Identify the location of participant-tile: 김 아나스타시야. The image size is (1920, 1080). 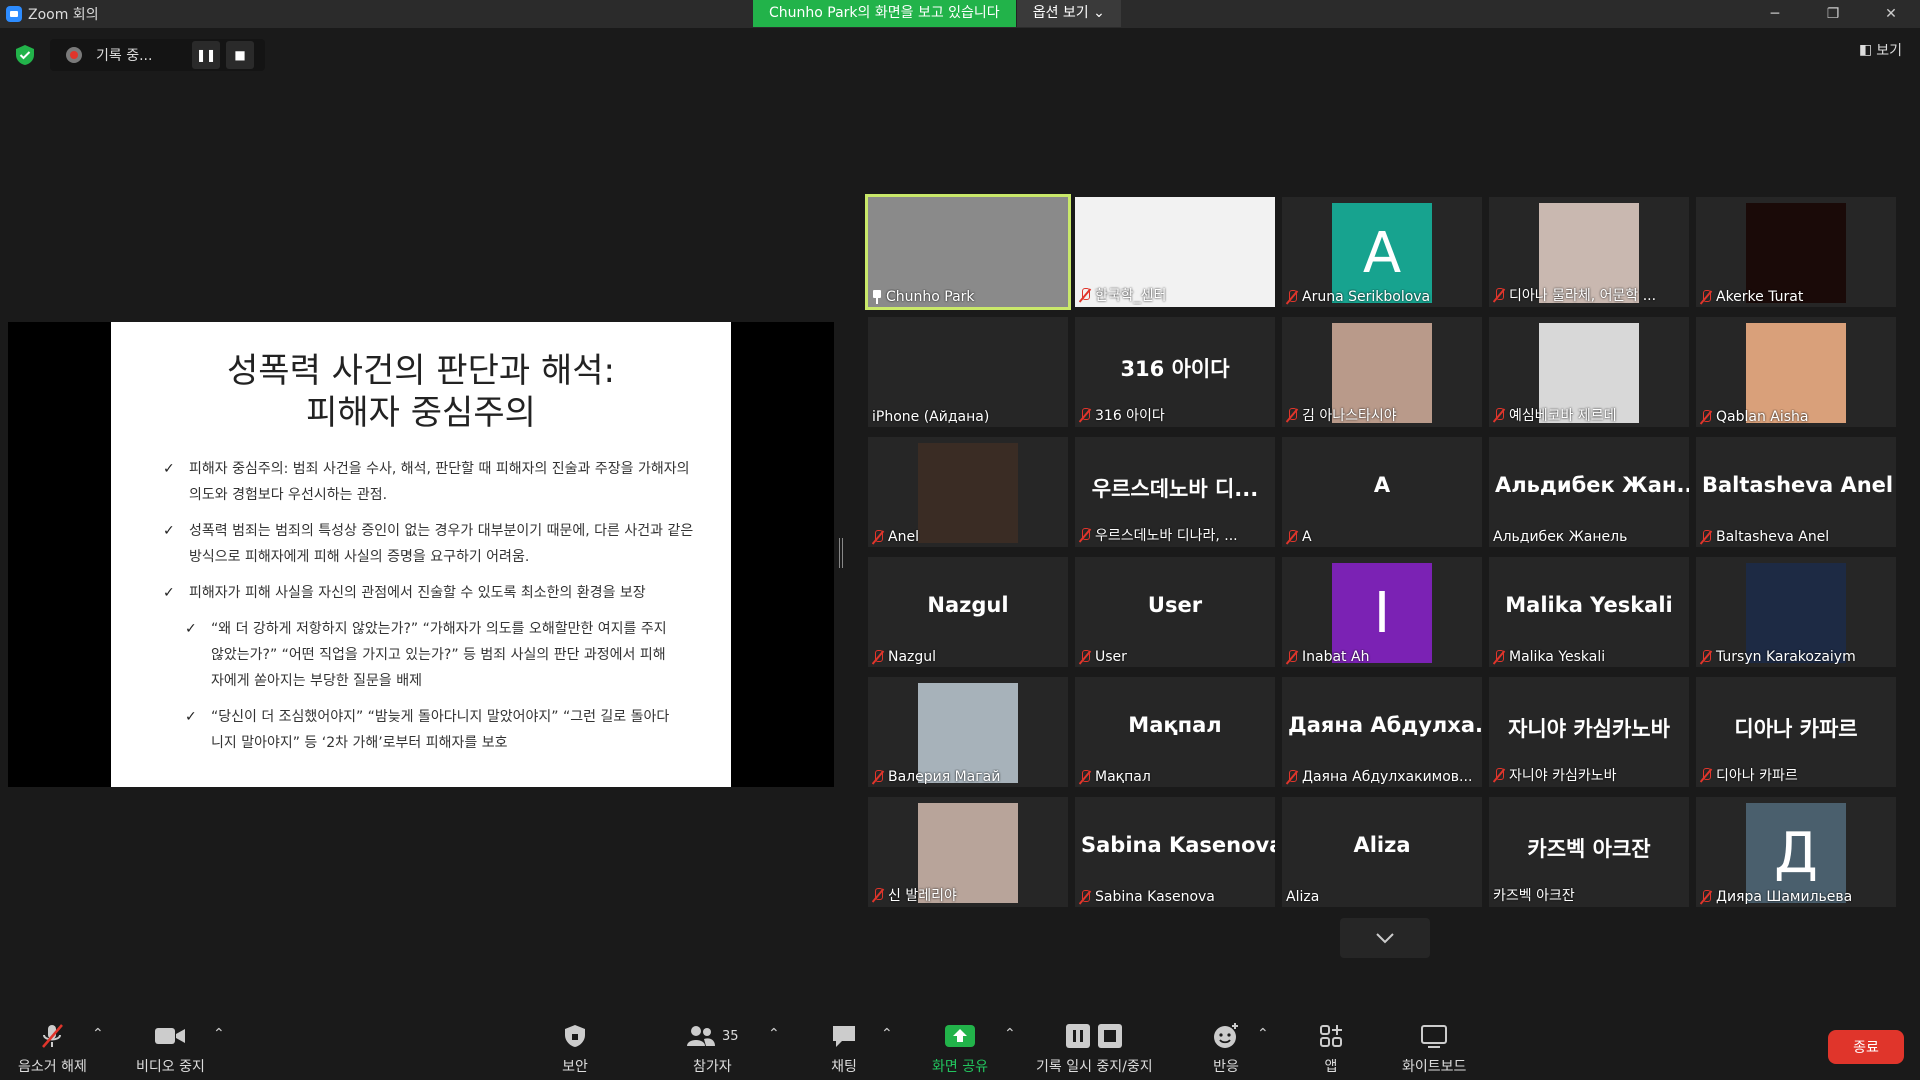
(1382, 372).